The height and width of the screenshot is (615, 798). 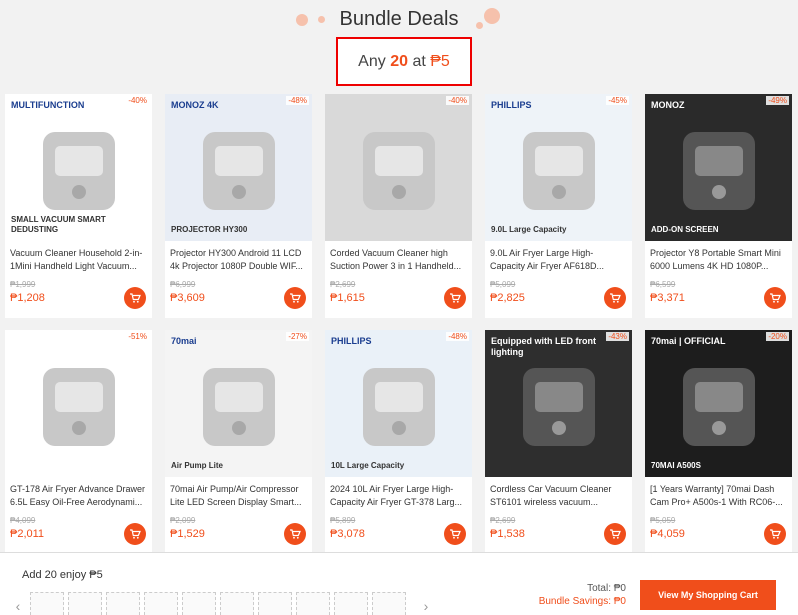 I want to click on sale-price: ₱4,059, so click(x=667, y=534).